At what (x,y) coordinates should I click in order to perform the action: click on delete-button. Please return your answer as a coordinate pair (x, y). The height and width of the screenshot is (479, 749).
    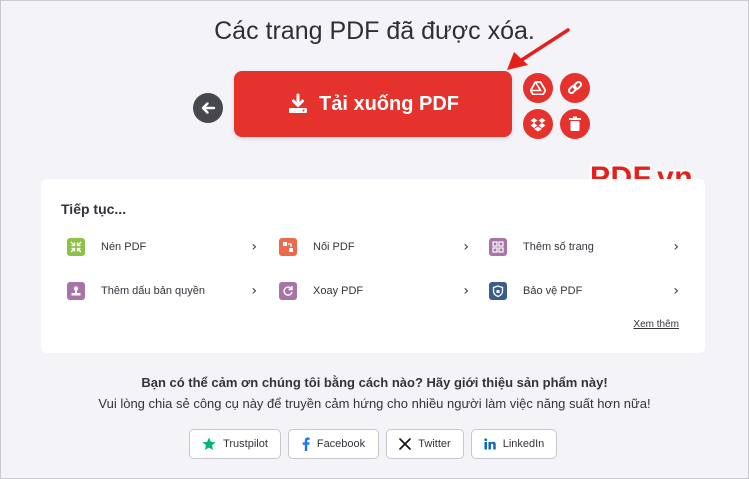
    Looking at the image, I should click on (575, 124).